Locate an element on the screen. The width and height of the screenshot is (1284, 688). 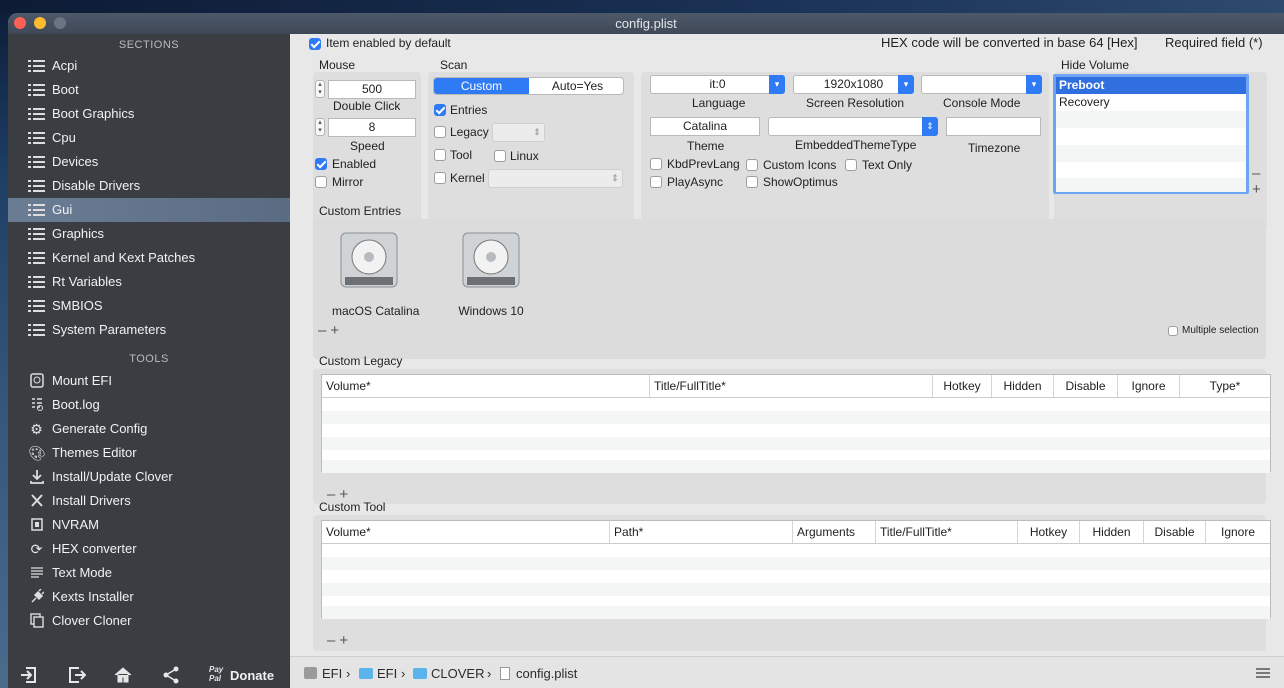
hide-volume-item: Preboot is located at coordinates (1151, 85).